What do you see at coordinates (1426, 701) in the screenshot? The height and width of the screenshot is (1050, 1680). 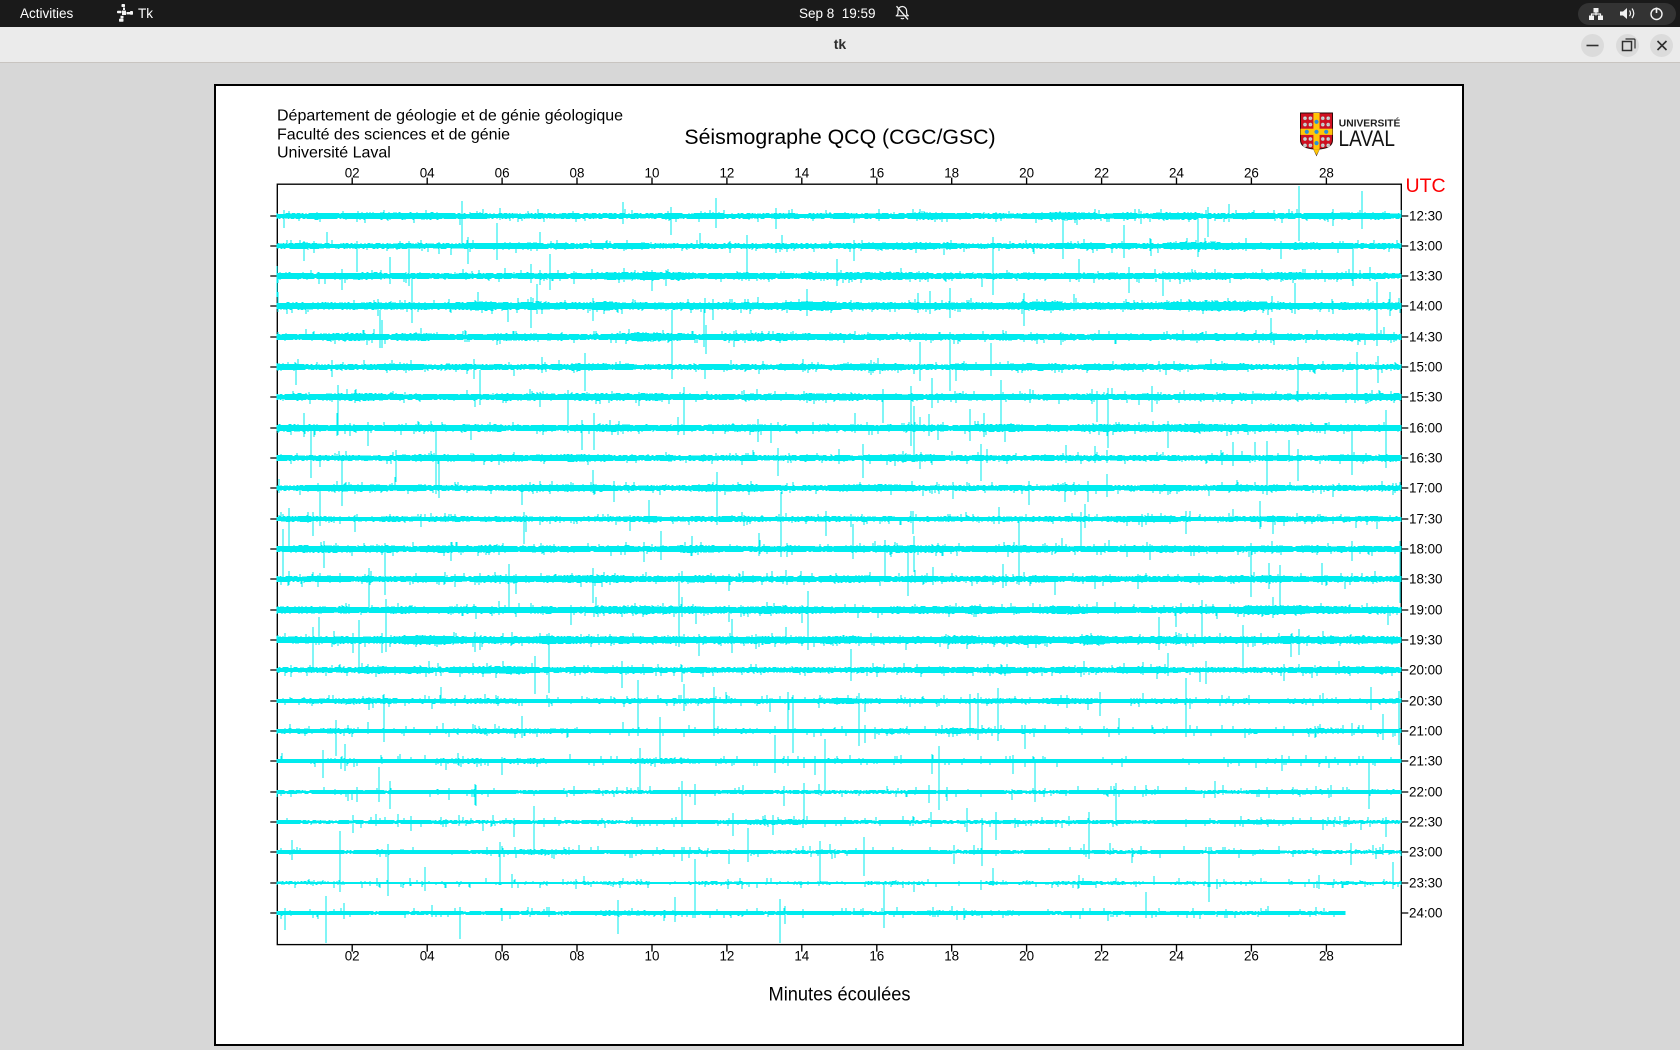 I see `svg-text: 20:30` at bounding box center [1426, 701].